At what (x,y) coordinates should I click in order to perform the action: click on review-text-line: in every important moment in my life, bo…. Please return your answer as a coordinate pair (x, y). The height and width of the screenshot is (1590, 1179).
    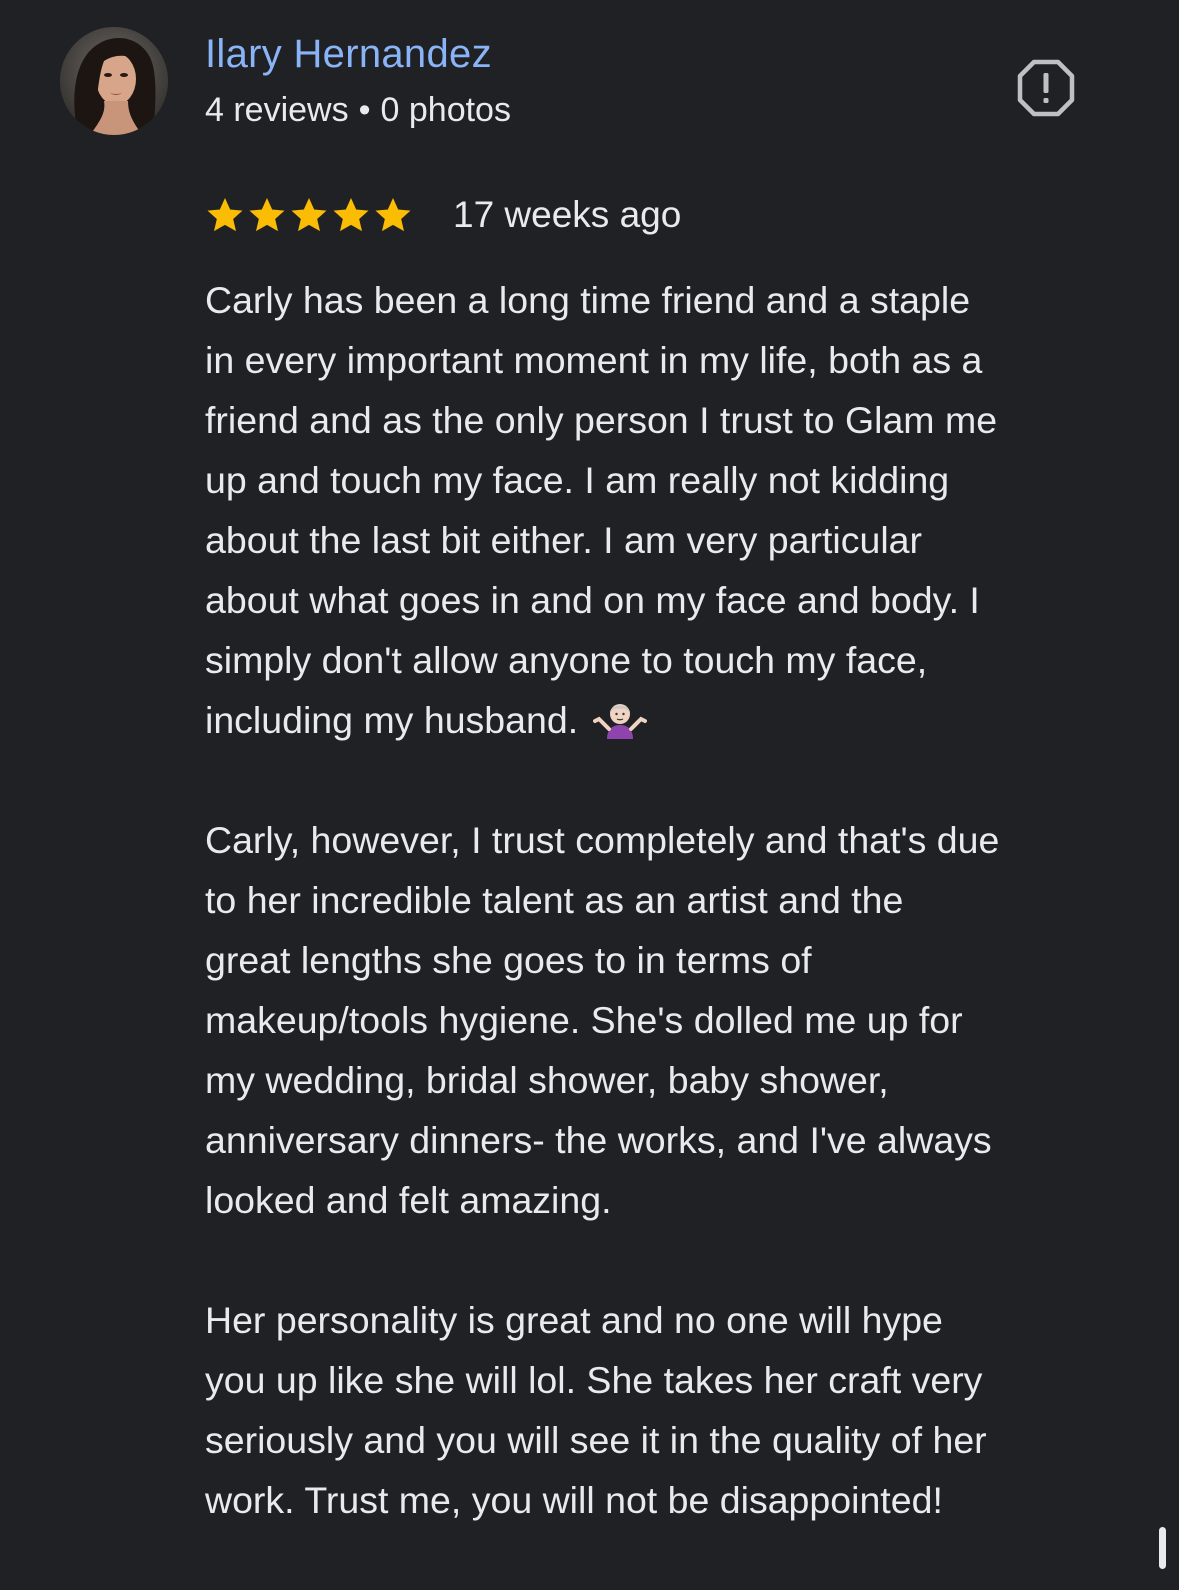
    Looking at the image, I should click on (594, 360).